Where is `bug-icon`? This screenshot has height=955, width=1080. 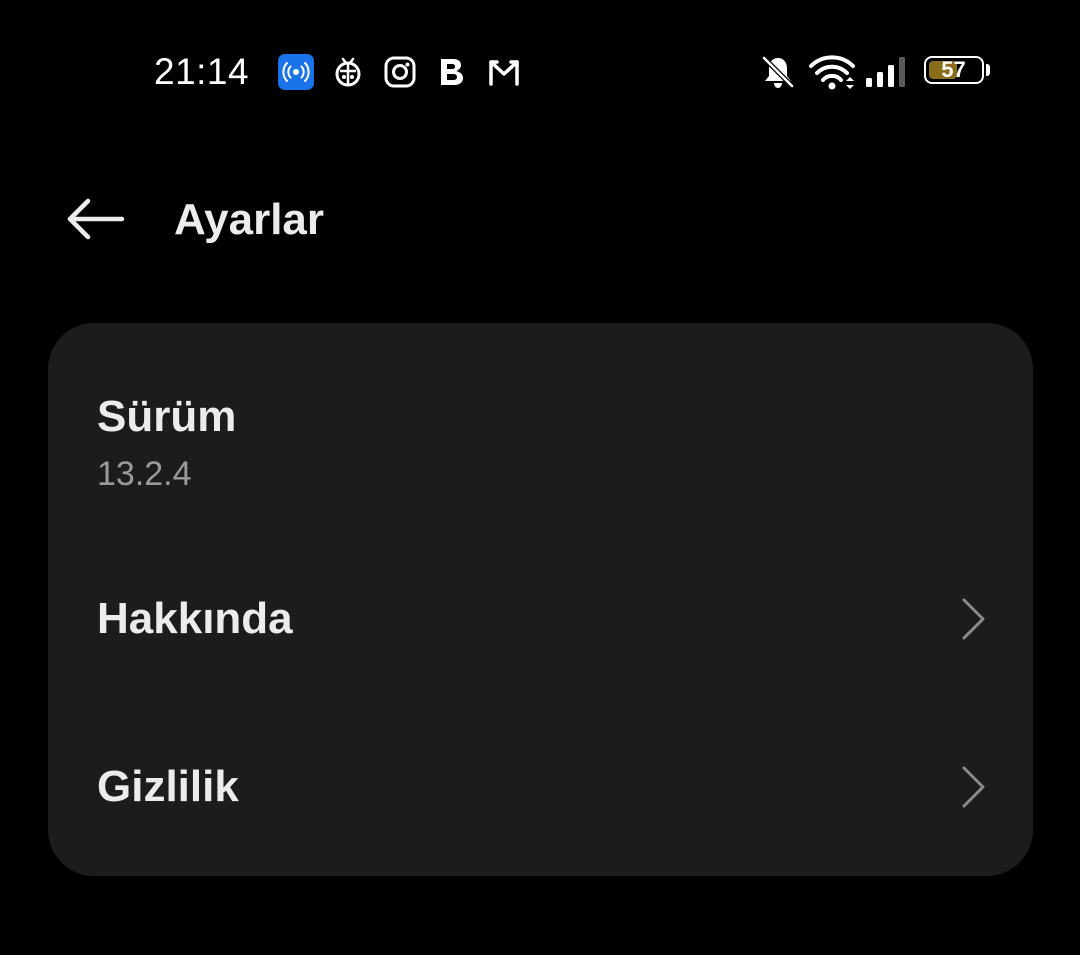
bug-icon is located at coordinates (348, 72).